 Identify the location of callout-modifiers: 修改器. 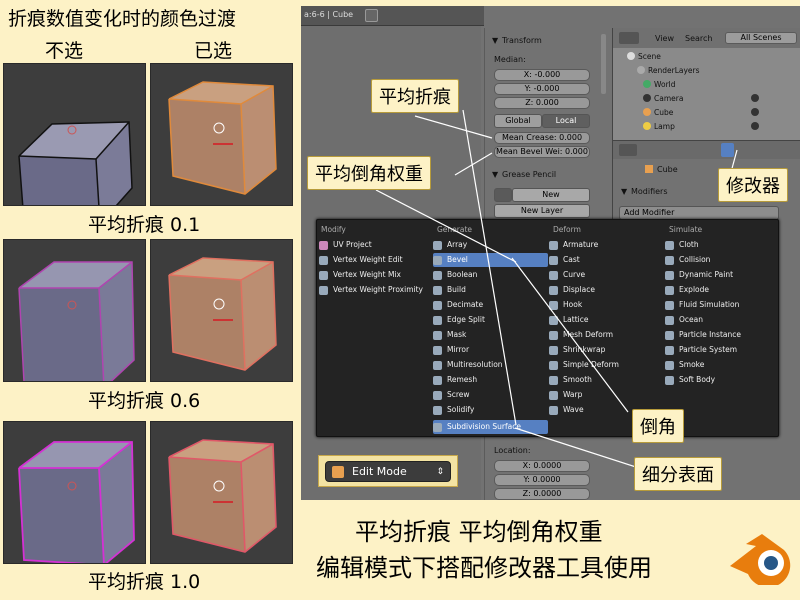
(753, 185).